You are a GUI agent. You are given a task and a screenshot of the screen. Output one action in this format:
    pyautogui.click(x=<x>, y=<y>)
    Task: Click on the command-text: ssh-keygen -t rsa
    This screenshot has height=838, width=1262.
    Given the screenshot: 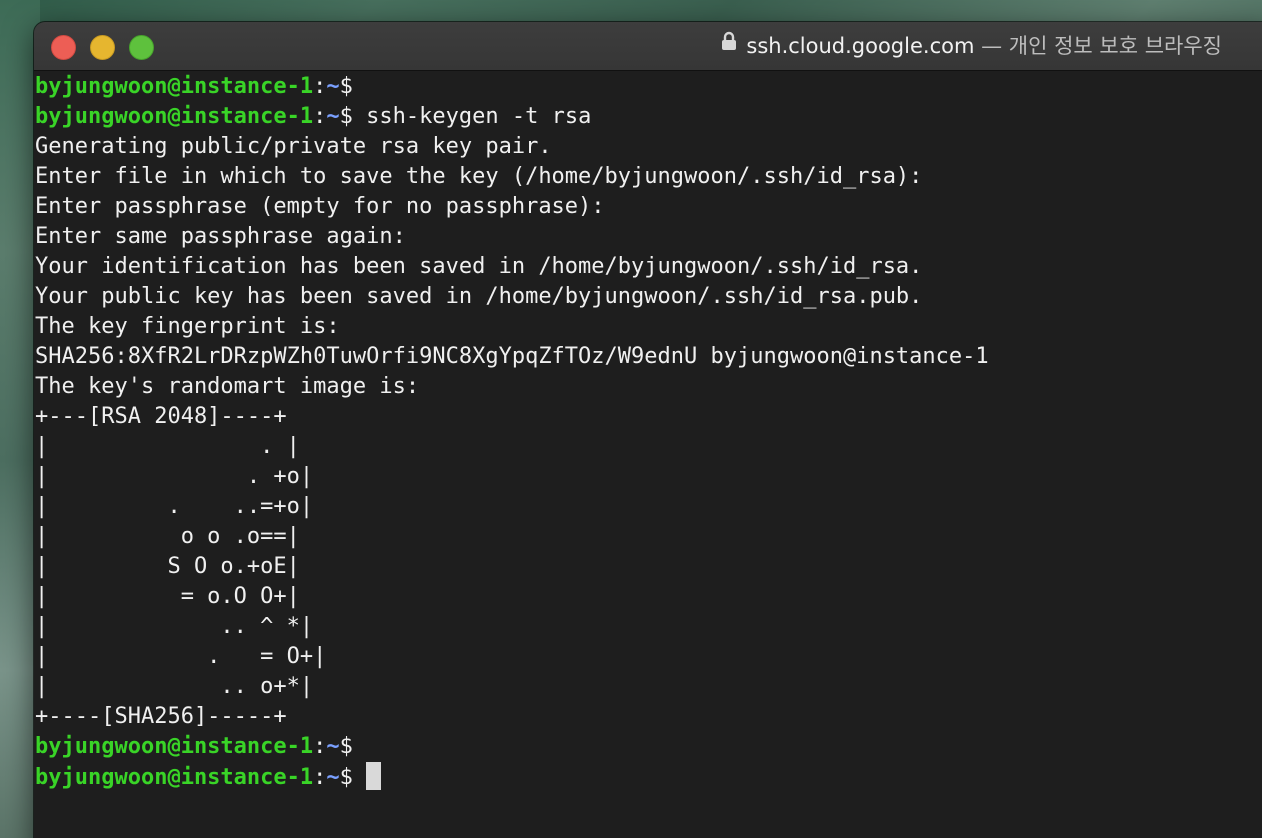 What is the action you would take?
    pyautogui.click(x=472, y=116)
    